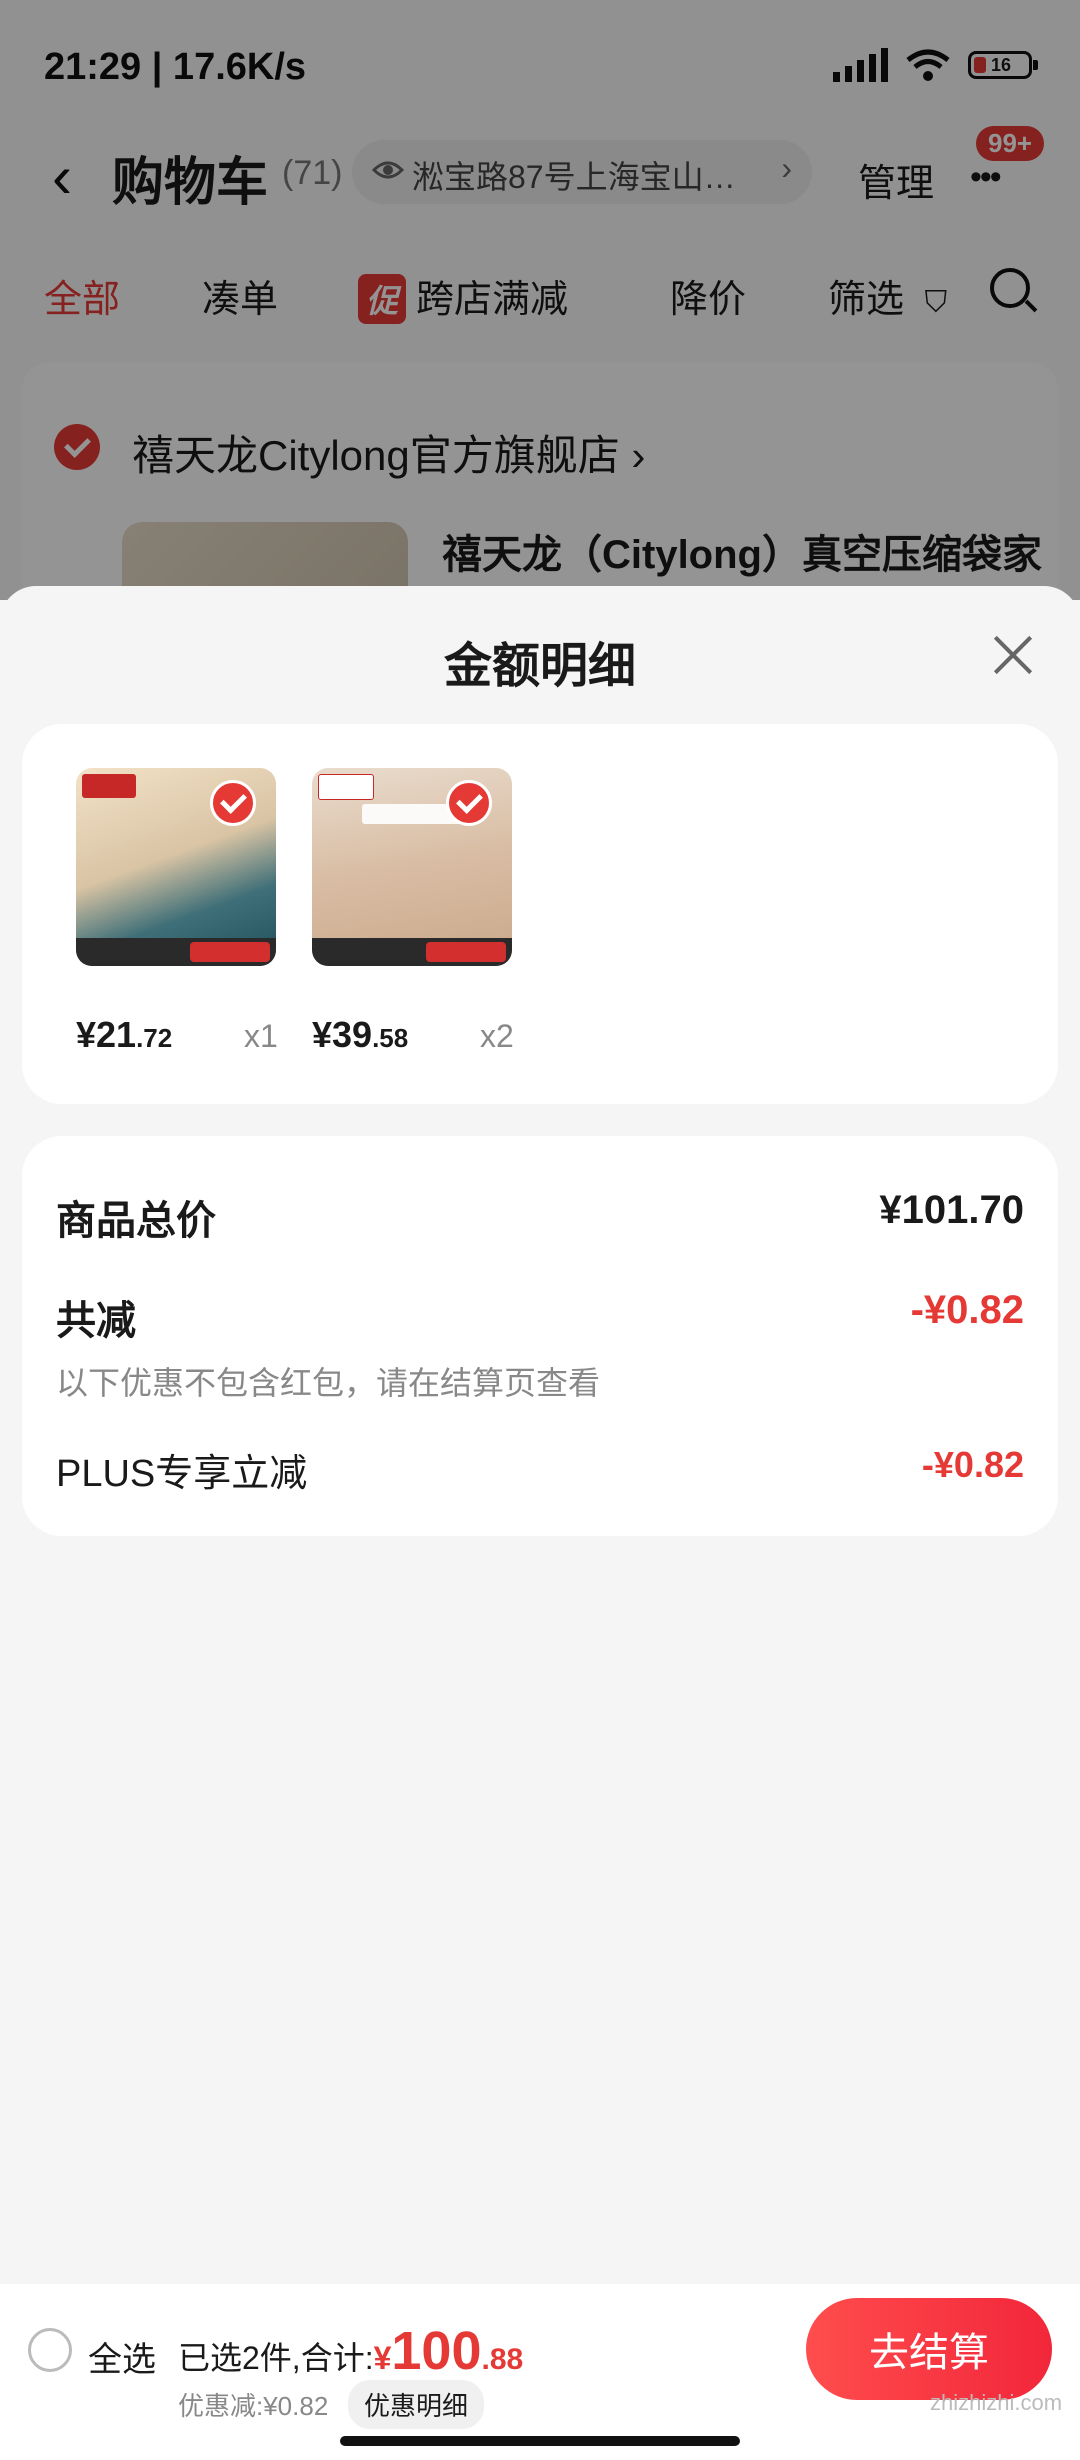 Image resolution: width=1080 pixels, height=2460 pixels. I want to click on total-price-value: ¥101.70, so click(951, 1210).